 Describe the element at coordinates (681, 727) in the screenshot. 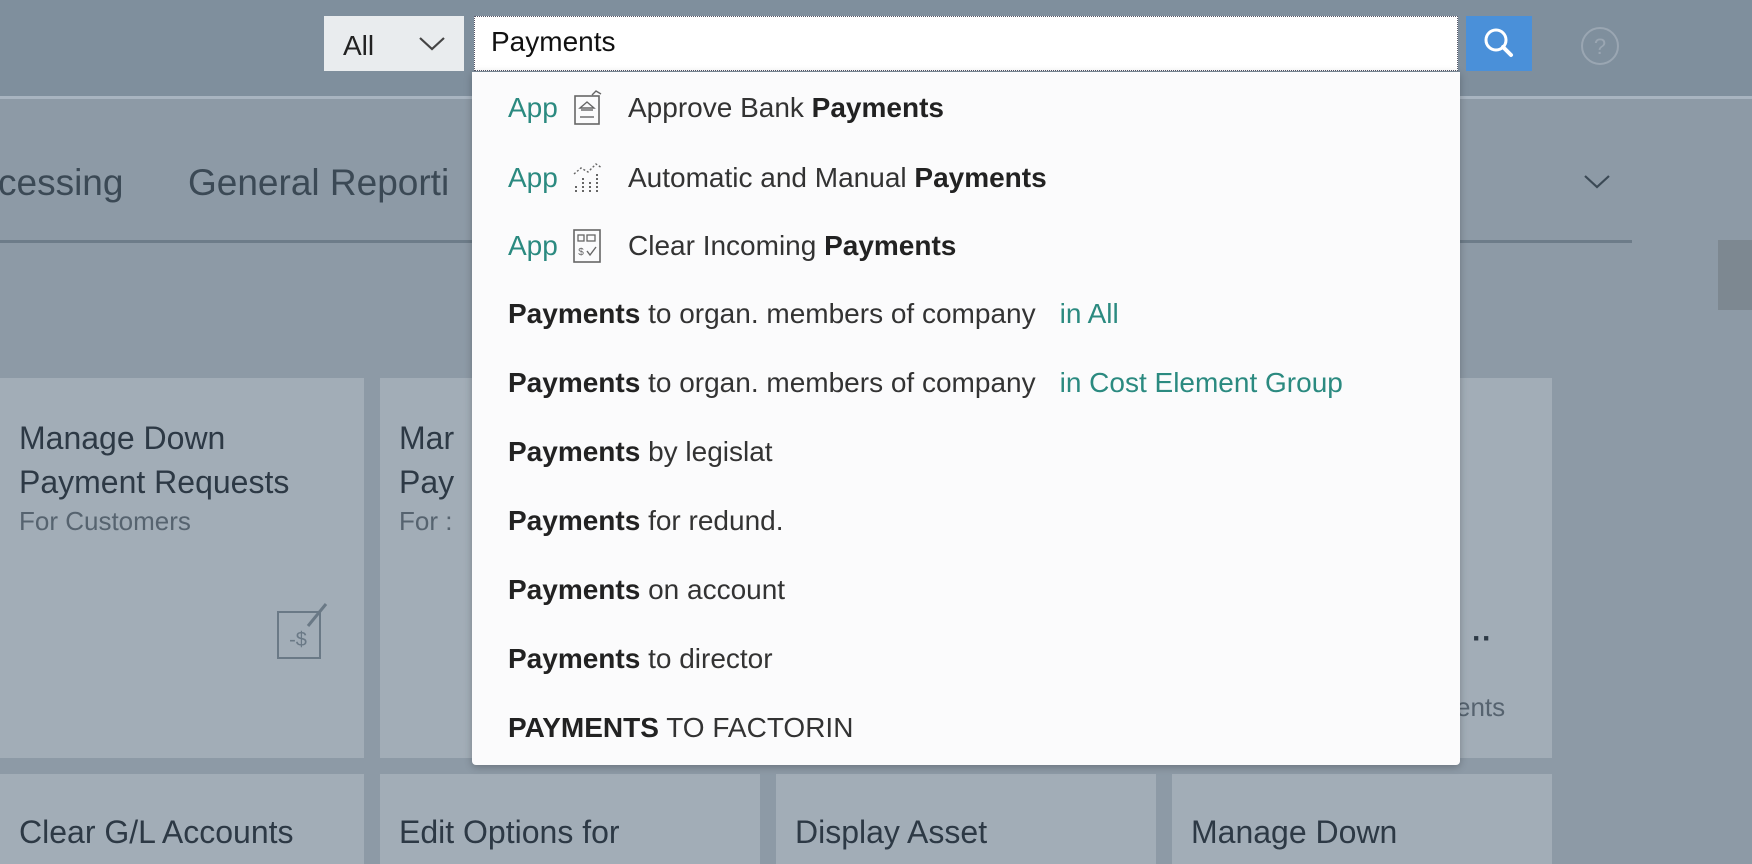

I see `suggestion-text: PAYMENTS TO FACTORIN` at that location.